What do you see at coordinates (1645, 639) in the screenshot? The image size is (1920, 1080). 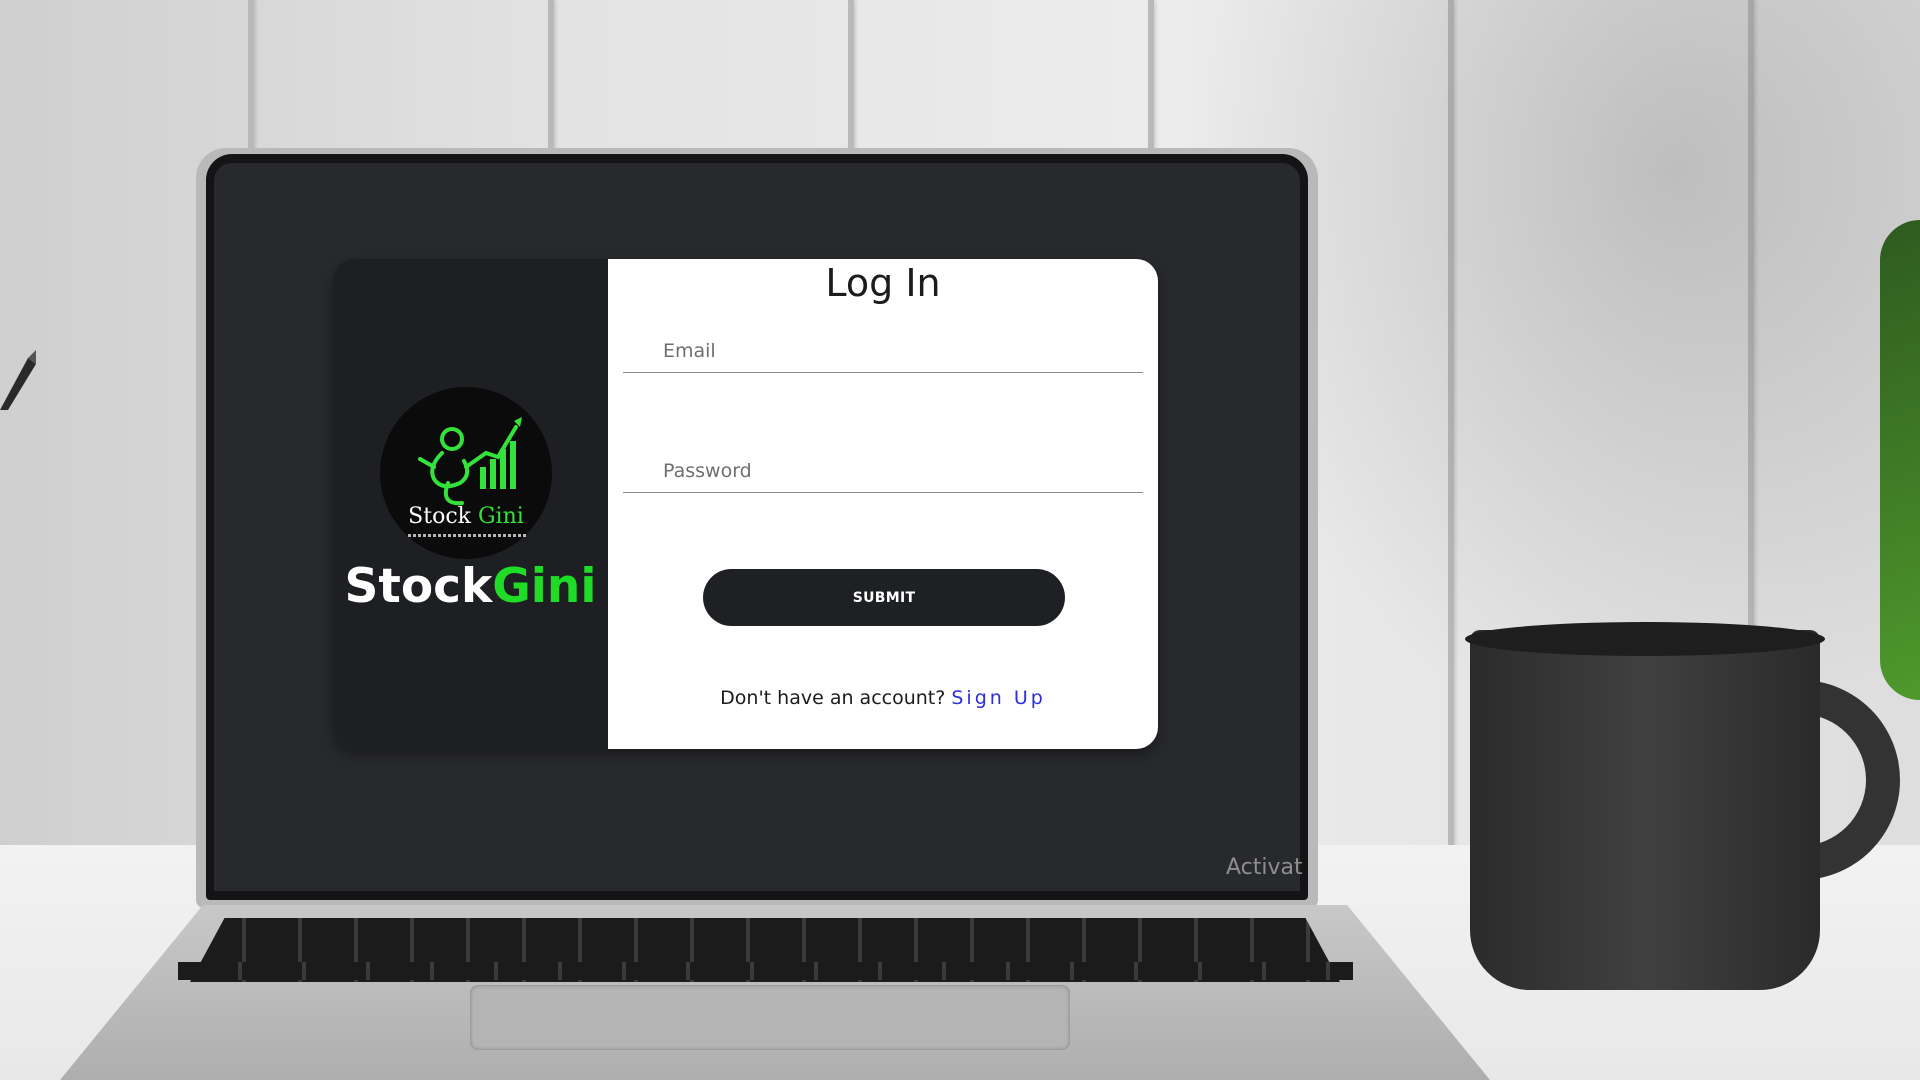 I see `mug-rim` at bounding box center [1645, 639].